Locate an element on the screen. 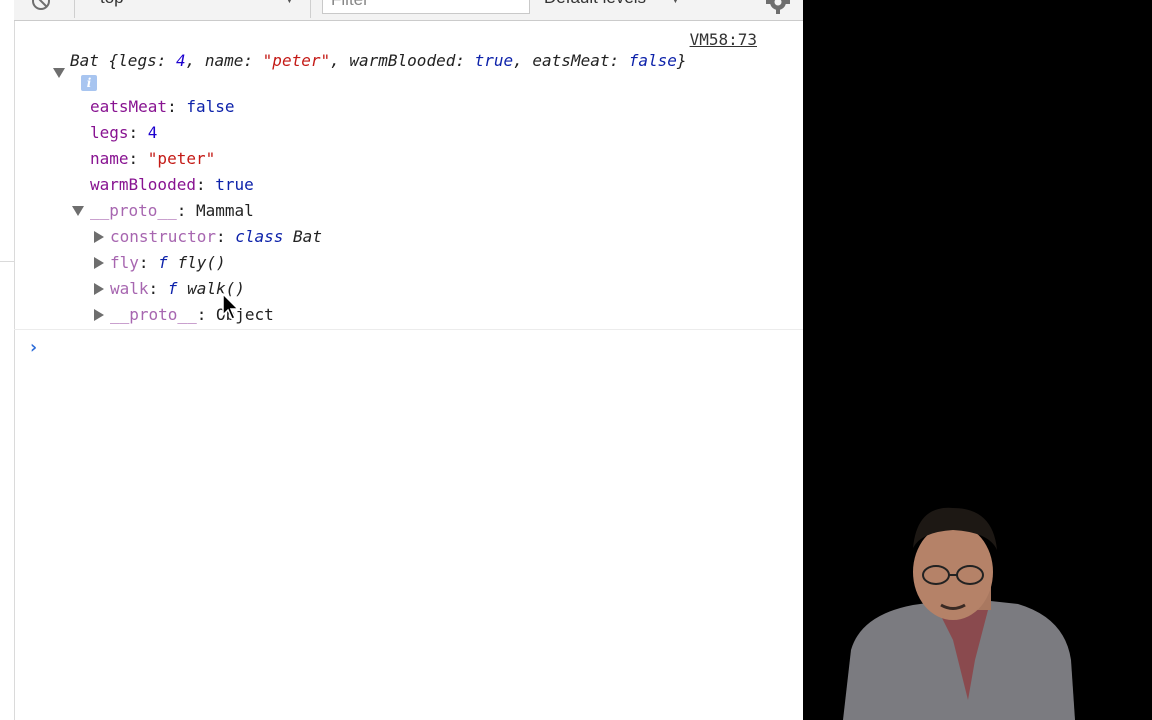  property-value: 4 is located at coordinates (152, 132).